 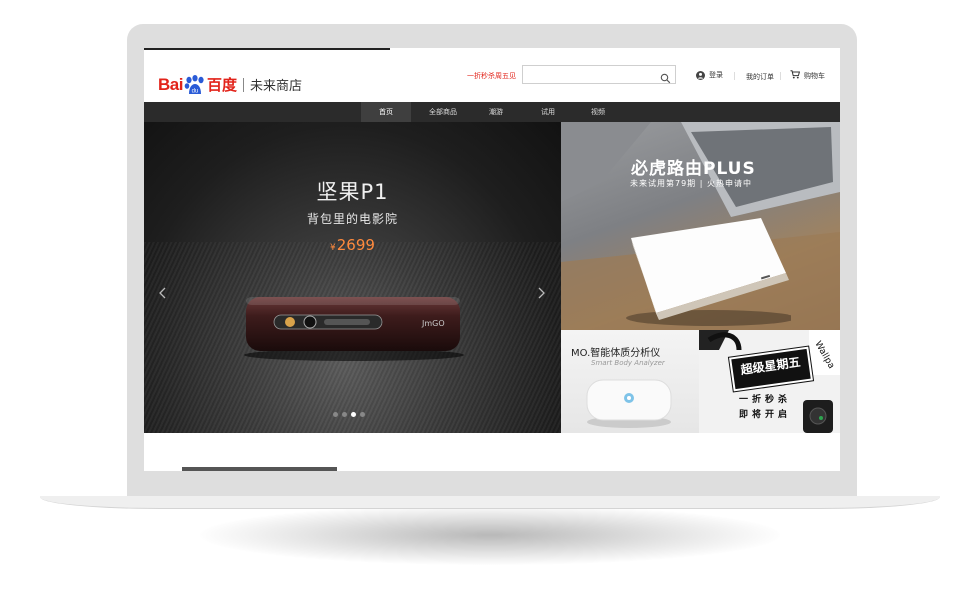 What do you see at coordinates (491, 76) in the screenshot?
I see `flash-sale-link: 一折秒杀周五见` at bounding box center [491, 76].